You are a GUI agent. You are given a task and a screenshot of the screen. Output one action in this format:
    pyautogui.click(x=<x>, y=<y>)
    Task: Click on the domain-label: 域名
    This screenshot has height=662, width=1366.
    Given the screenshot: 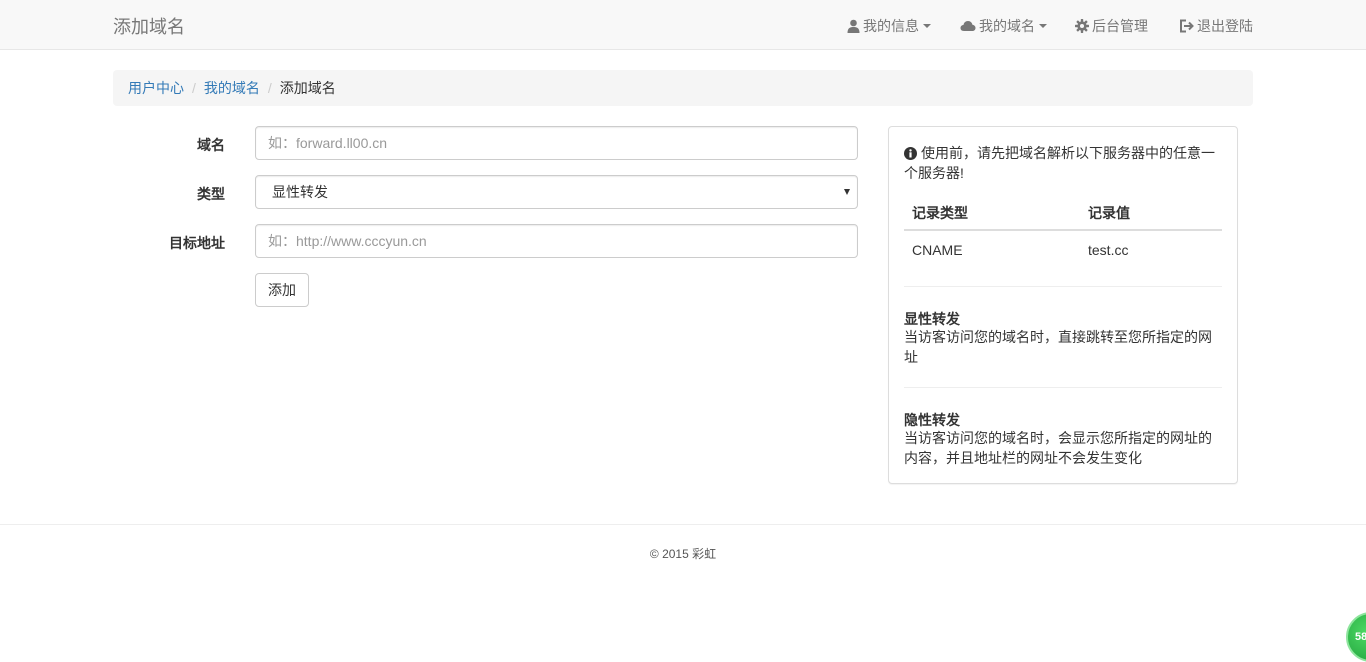 What is the action you would take?
    pyautogui.click(x=211, y=145)
    